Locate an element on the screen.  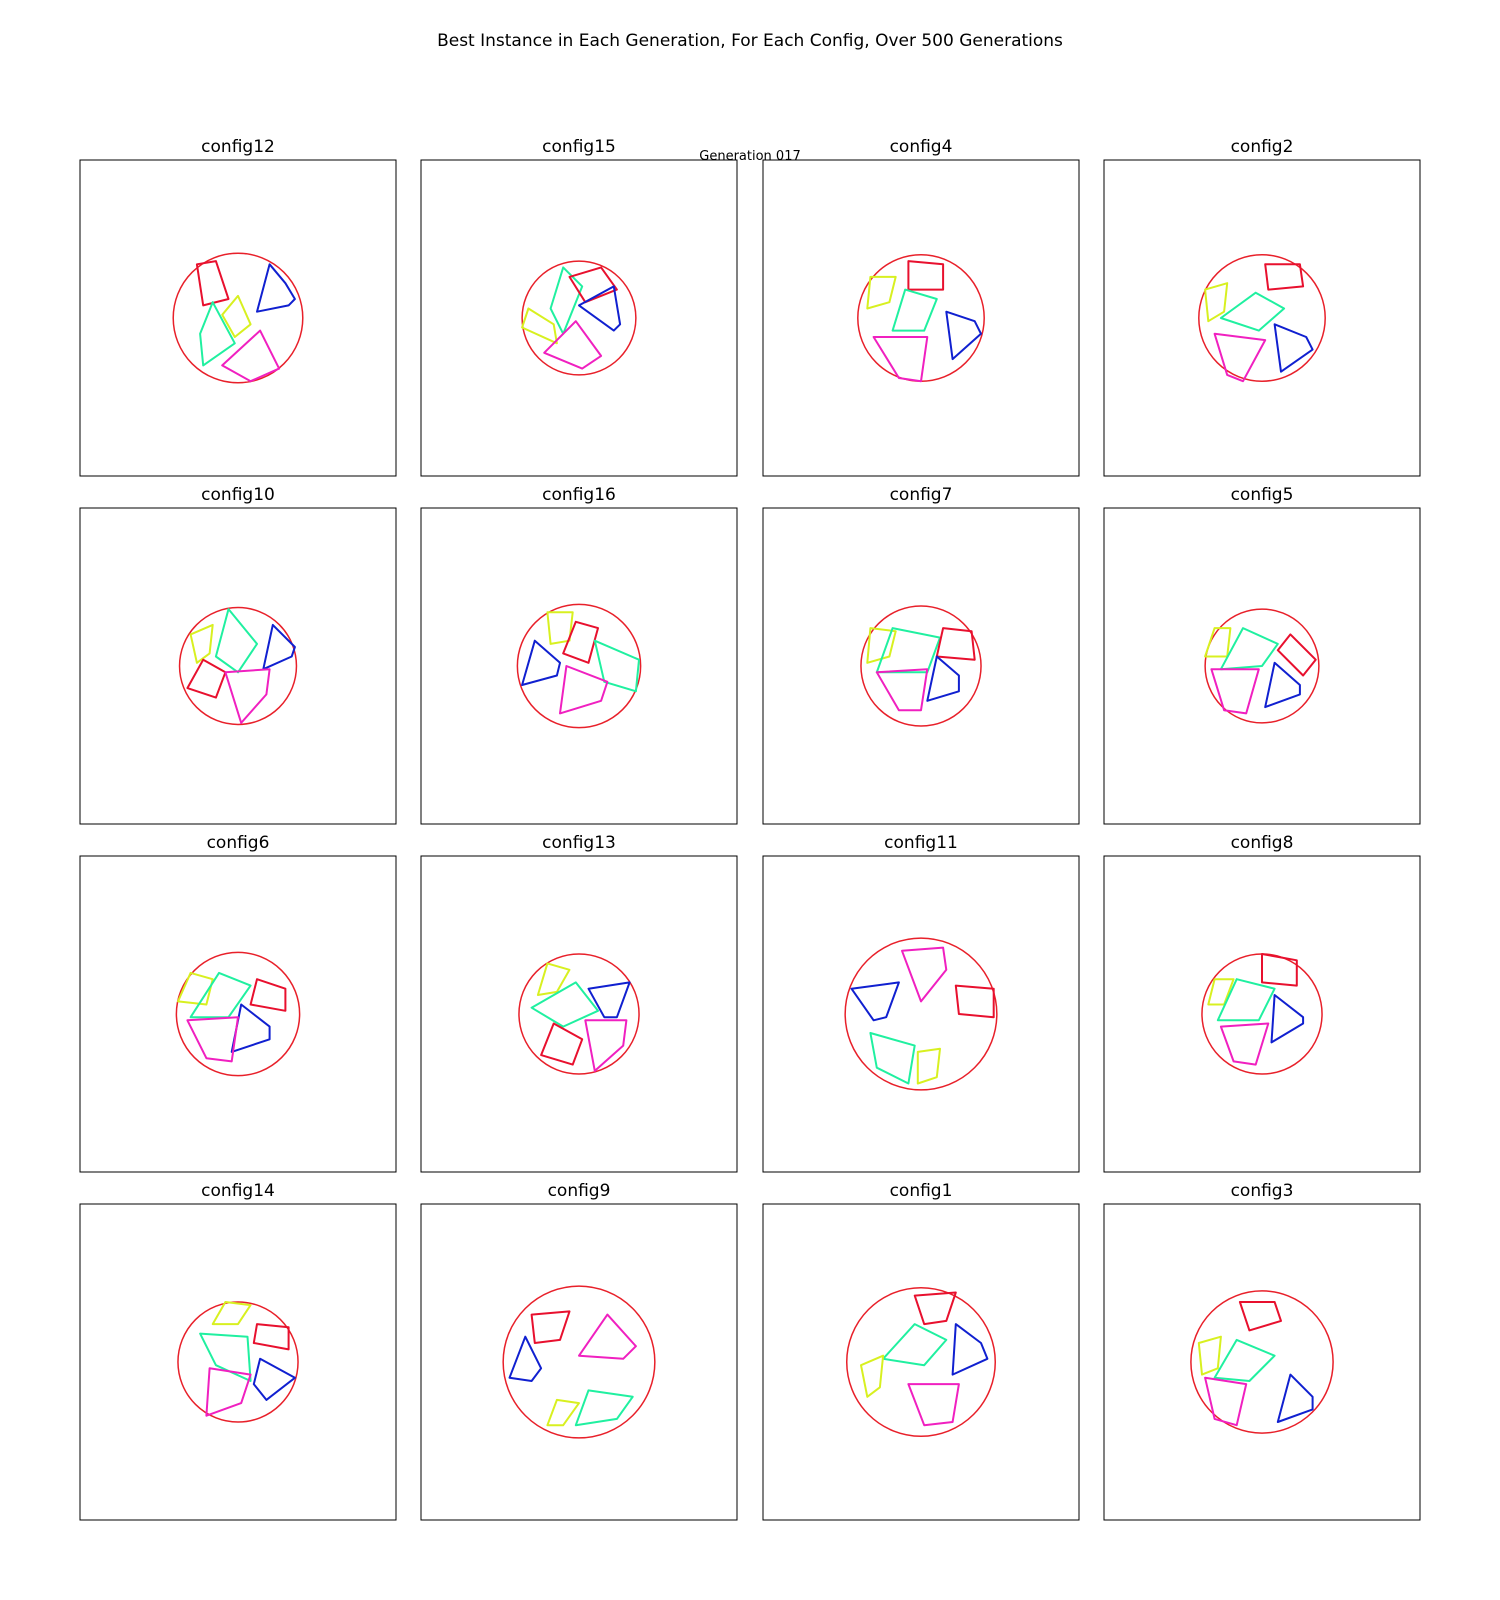
panel-config1: config1 is located at coordinates (921, 1351).